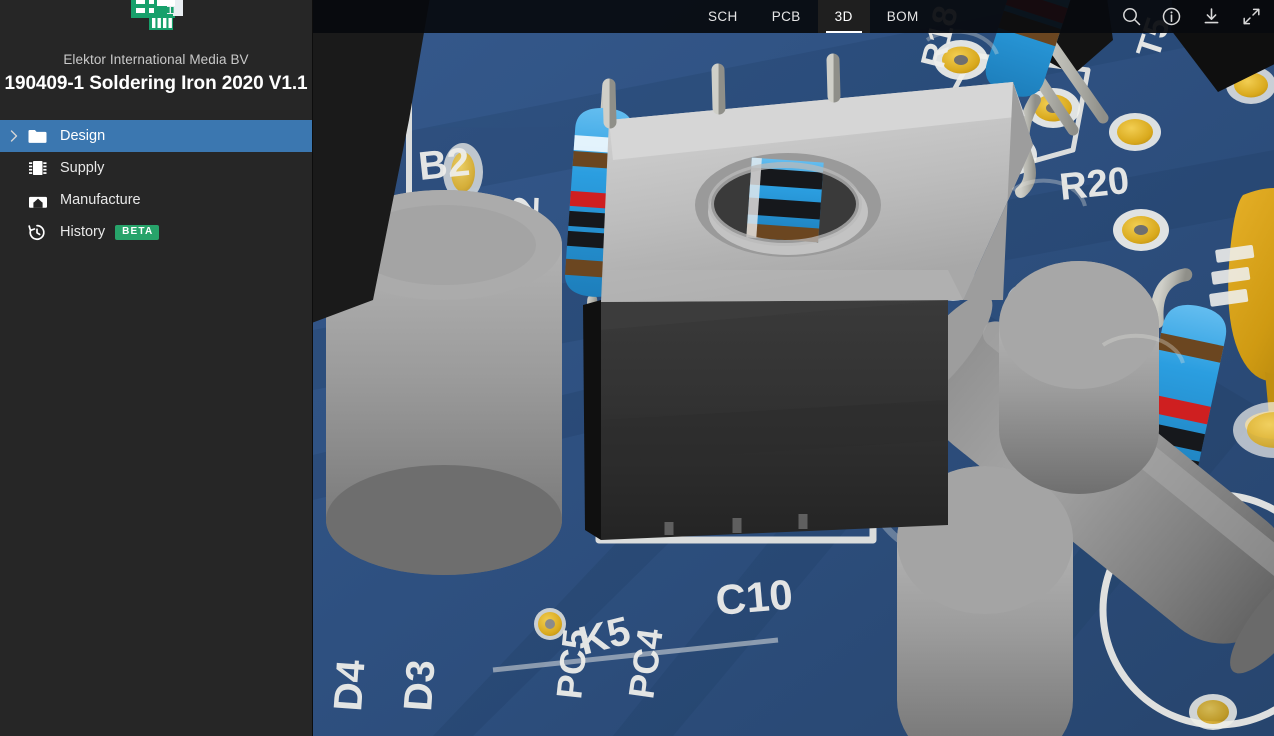 The width and height of the screenshot is (1274, 736). What do you see at coordinates (44, 168) in the screenshot?
I see `ic-chip-icon` at bounding box center [44, 168].